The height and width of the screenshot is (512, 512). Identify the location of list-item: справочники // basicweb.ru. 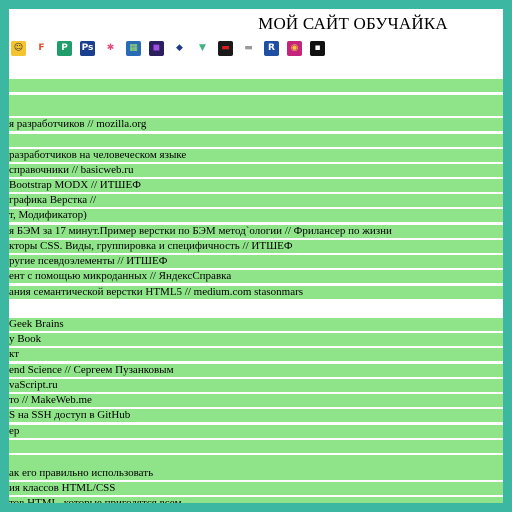
(256, 170).